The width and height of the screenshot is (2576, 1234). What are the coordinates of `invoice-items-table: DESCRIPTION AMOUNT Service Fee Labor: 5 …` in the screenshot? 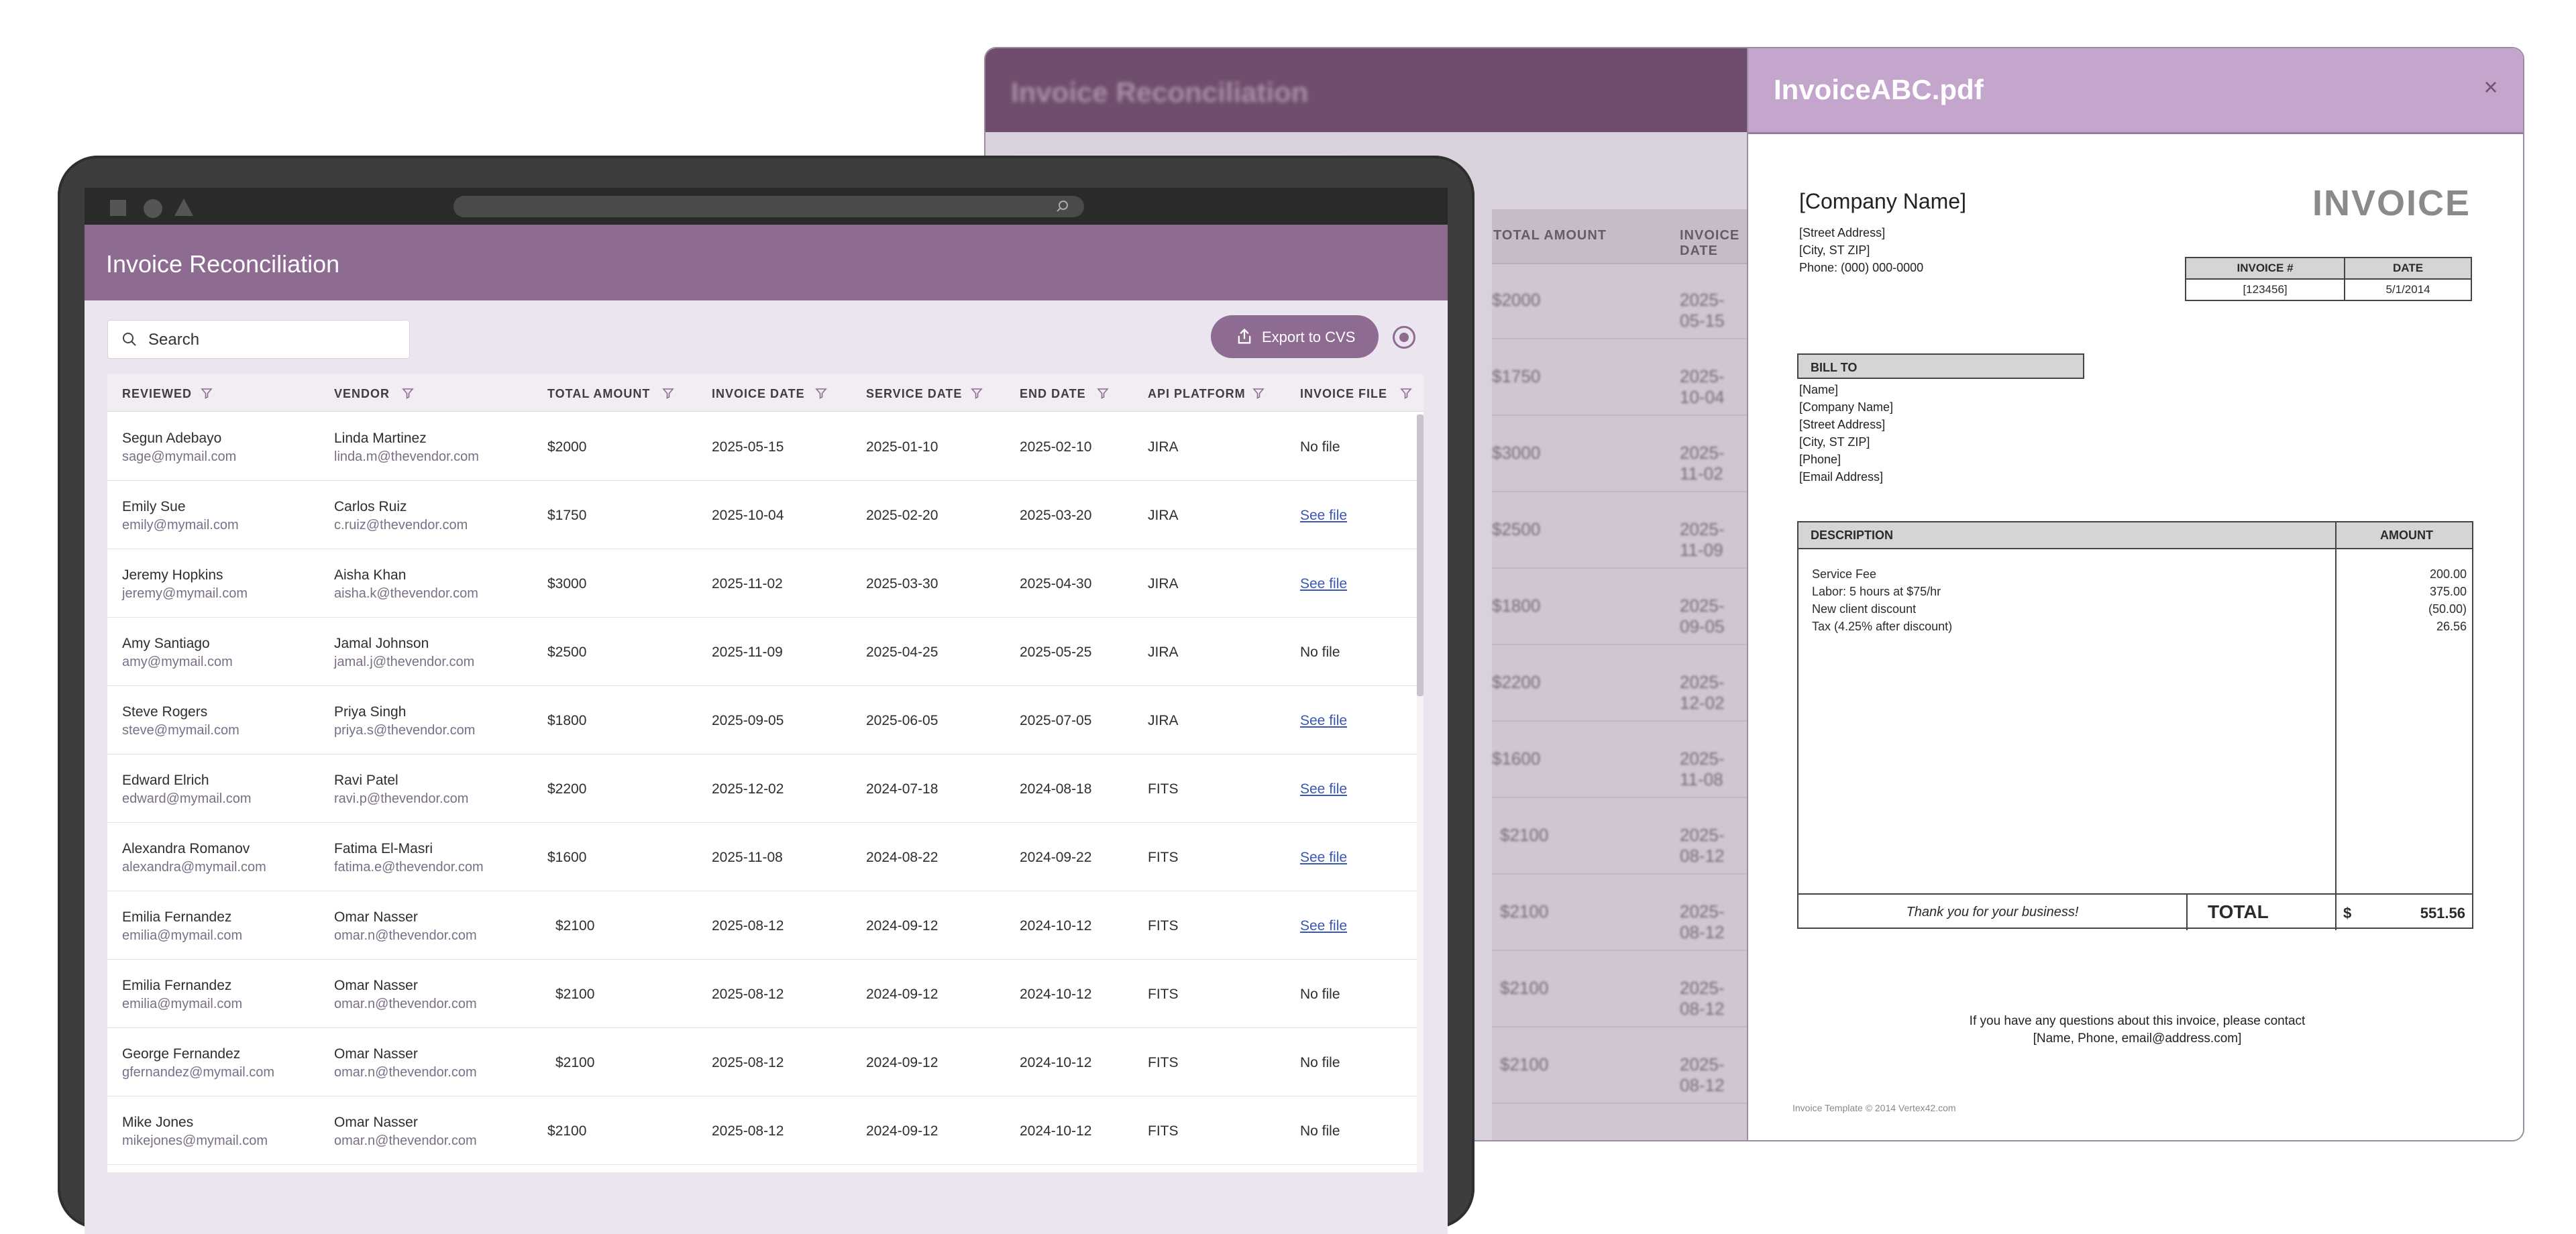 It's located at (2135, 725).